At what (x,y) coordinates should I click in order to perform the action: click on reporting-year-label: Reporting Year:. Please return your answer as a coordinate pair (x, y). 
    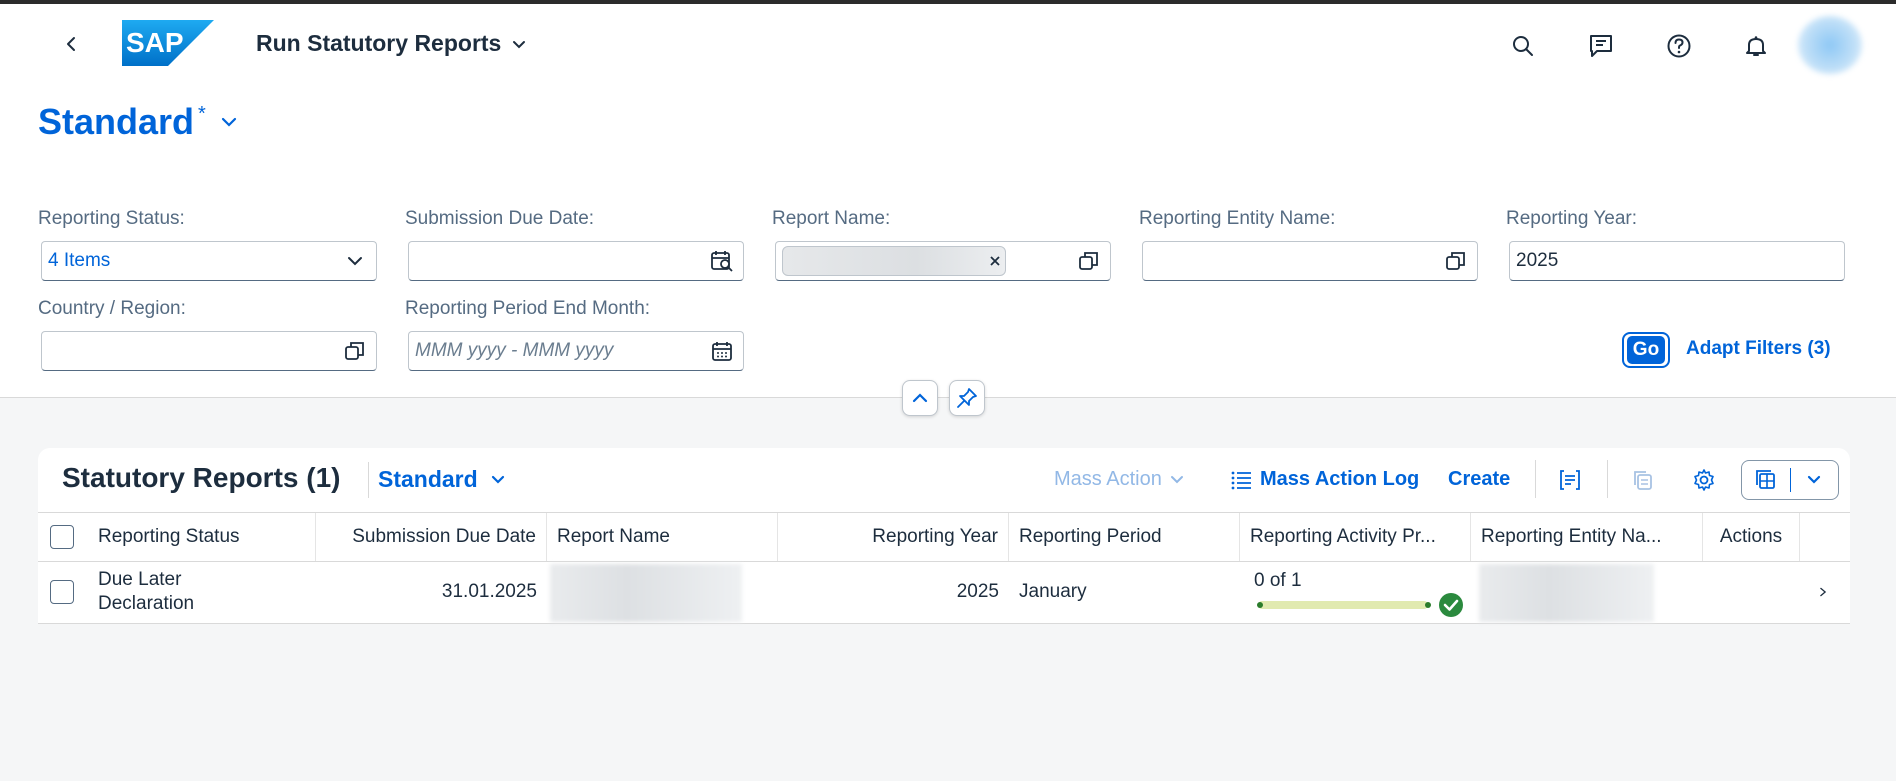
    Looking at the image, I should click on (1571, 218).